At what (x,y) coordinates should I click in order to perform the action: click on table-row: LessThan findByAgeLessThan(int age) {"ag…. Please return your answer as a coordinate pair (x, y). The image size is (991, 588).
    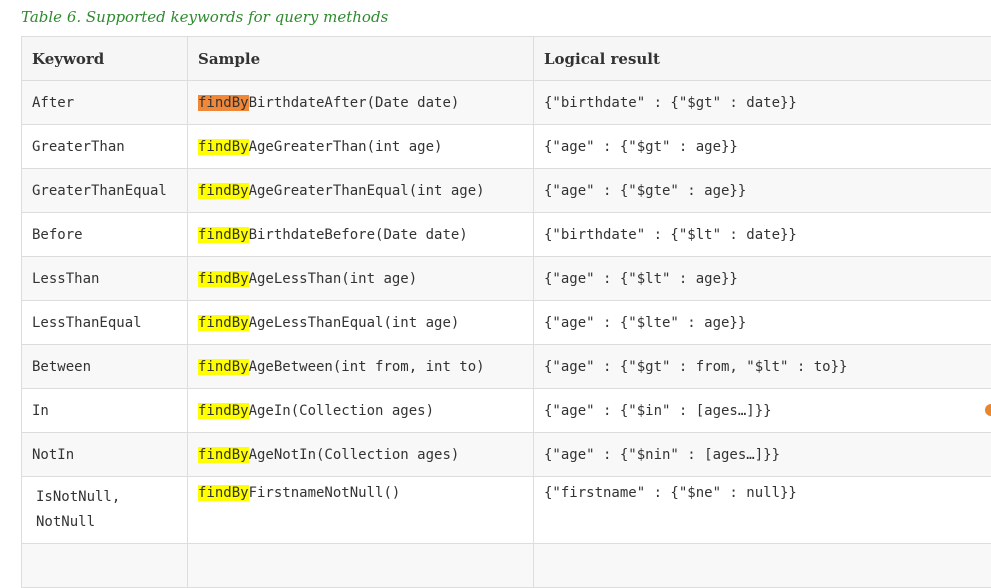
    Looking at the image, I should click on (506, 279).